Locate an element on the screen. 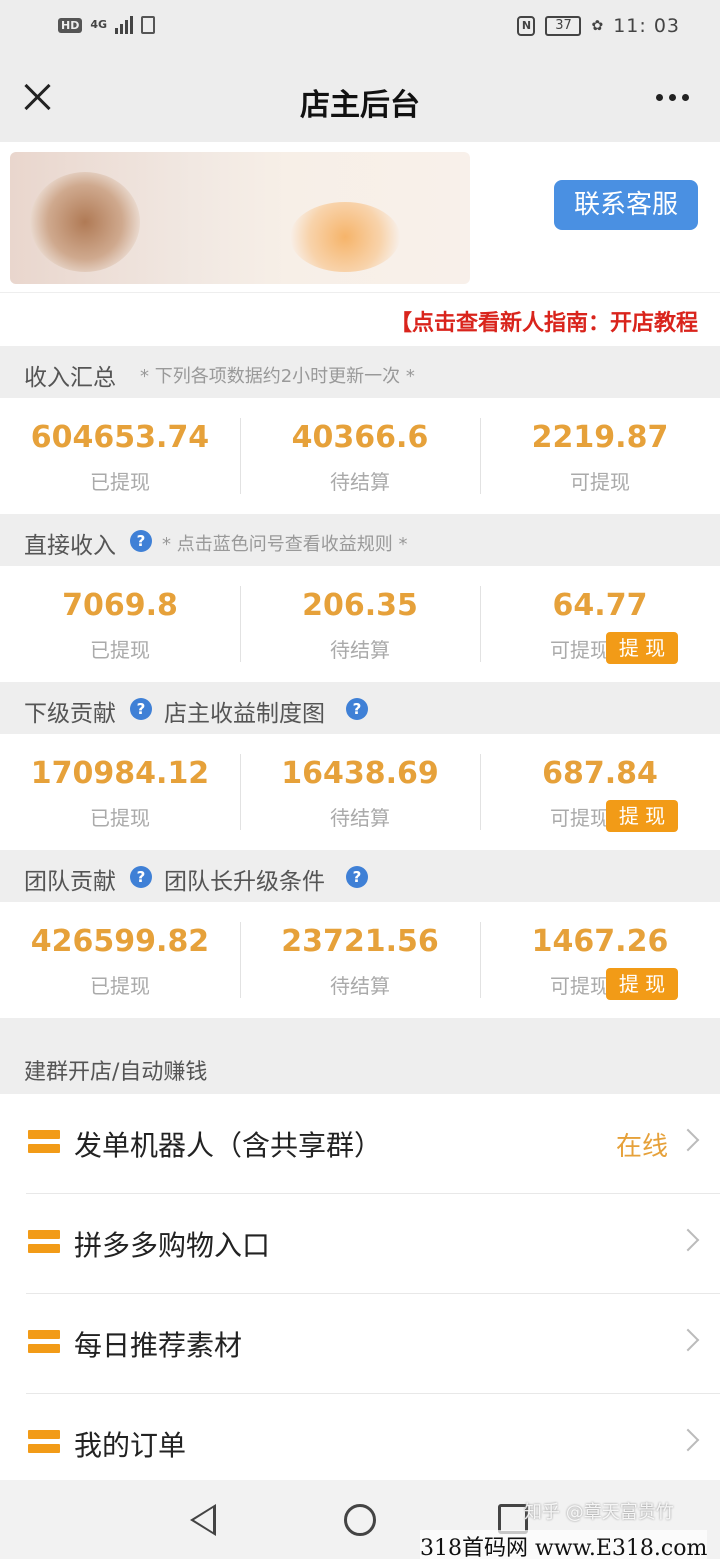 Image resolution: width=720 pixels, height=1559 pixels. site-watermark: 318首码网 www.E318.com is located at coordinates (564, 1544).